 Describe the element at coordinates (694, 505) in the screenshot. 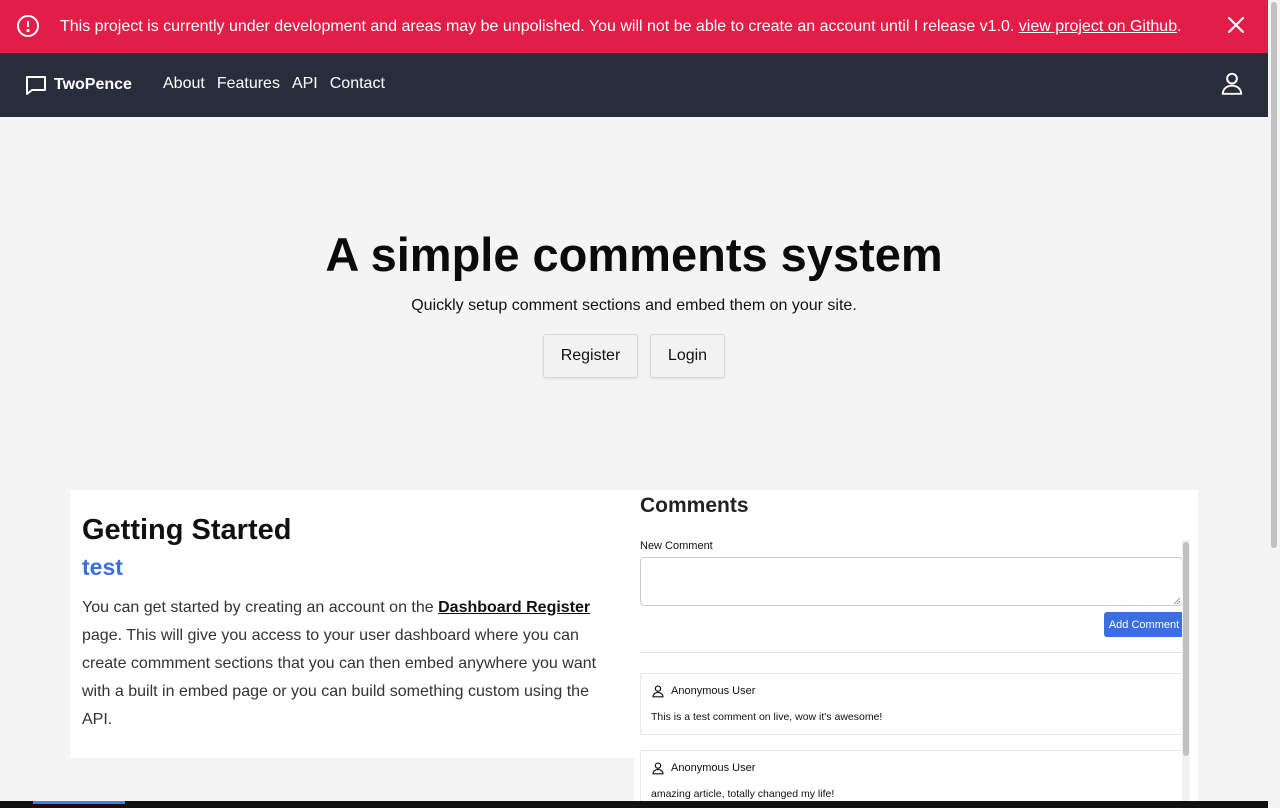

I see `comments-heading: Comments` at that location.